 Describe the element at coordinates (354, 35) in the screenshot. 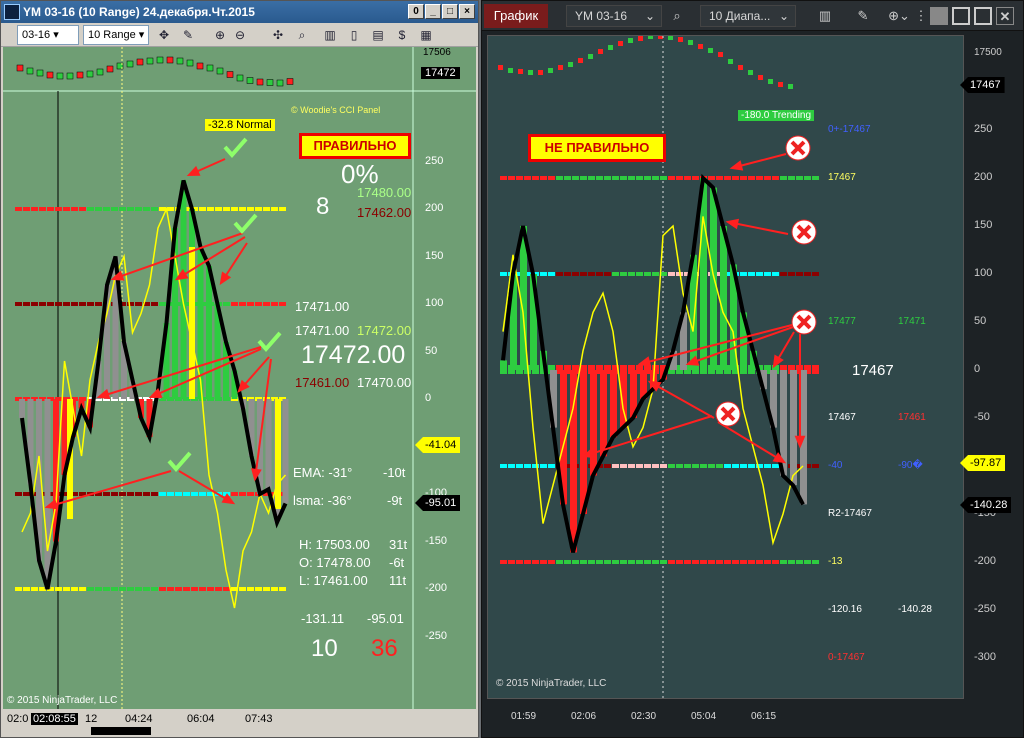

I see `candle-icon: ▯` at that location.